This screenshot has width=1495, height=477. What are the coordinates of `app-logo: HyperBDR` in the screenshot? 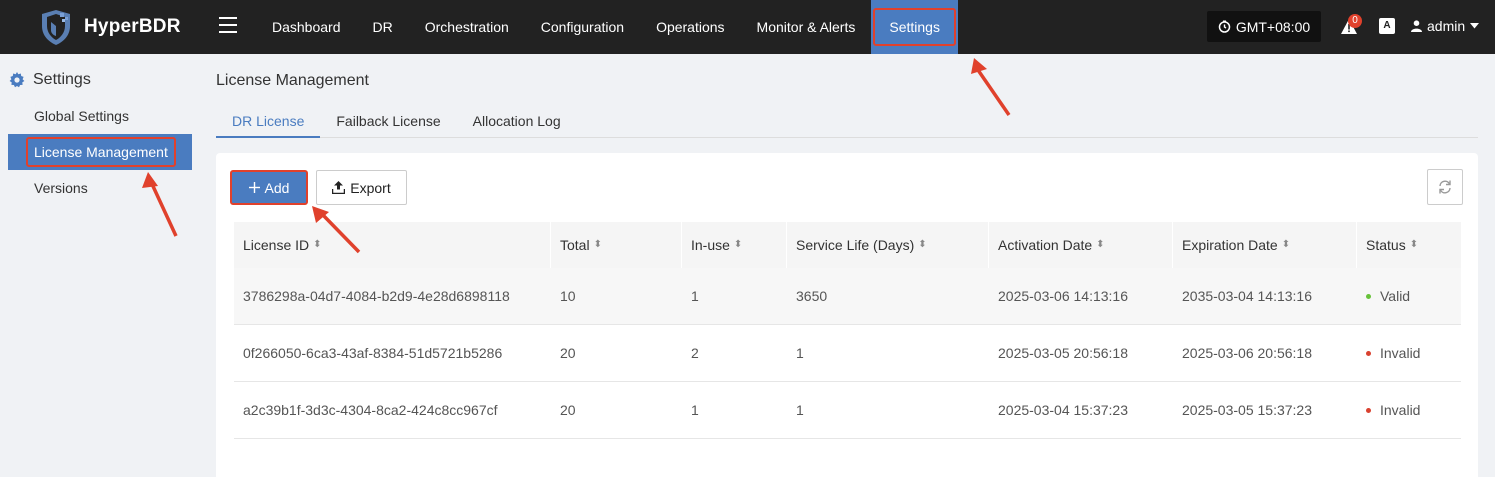 It's located at (109, 27).